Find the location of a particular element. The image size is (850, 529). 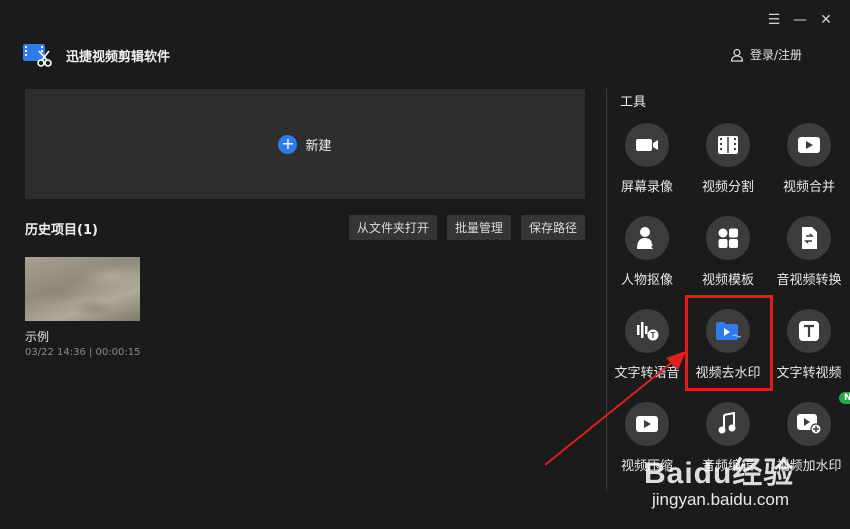

tool-label: 文字转语音 is located at coordinates (647, 373).